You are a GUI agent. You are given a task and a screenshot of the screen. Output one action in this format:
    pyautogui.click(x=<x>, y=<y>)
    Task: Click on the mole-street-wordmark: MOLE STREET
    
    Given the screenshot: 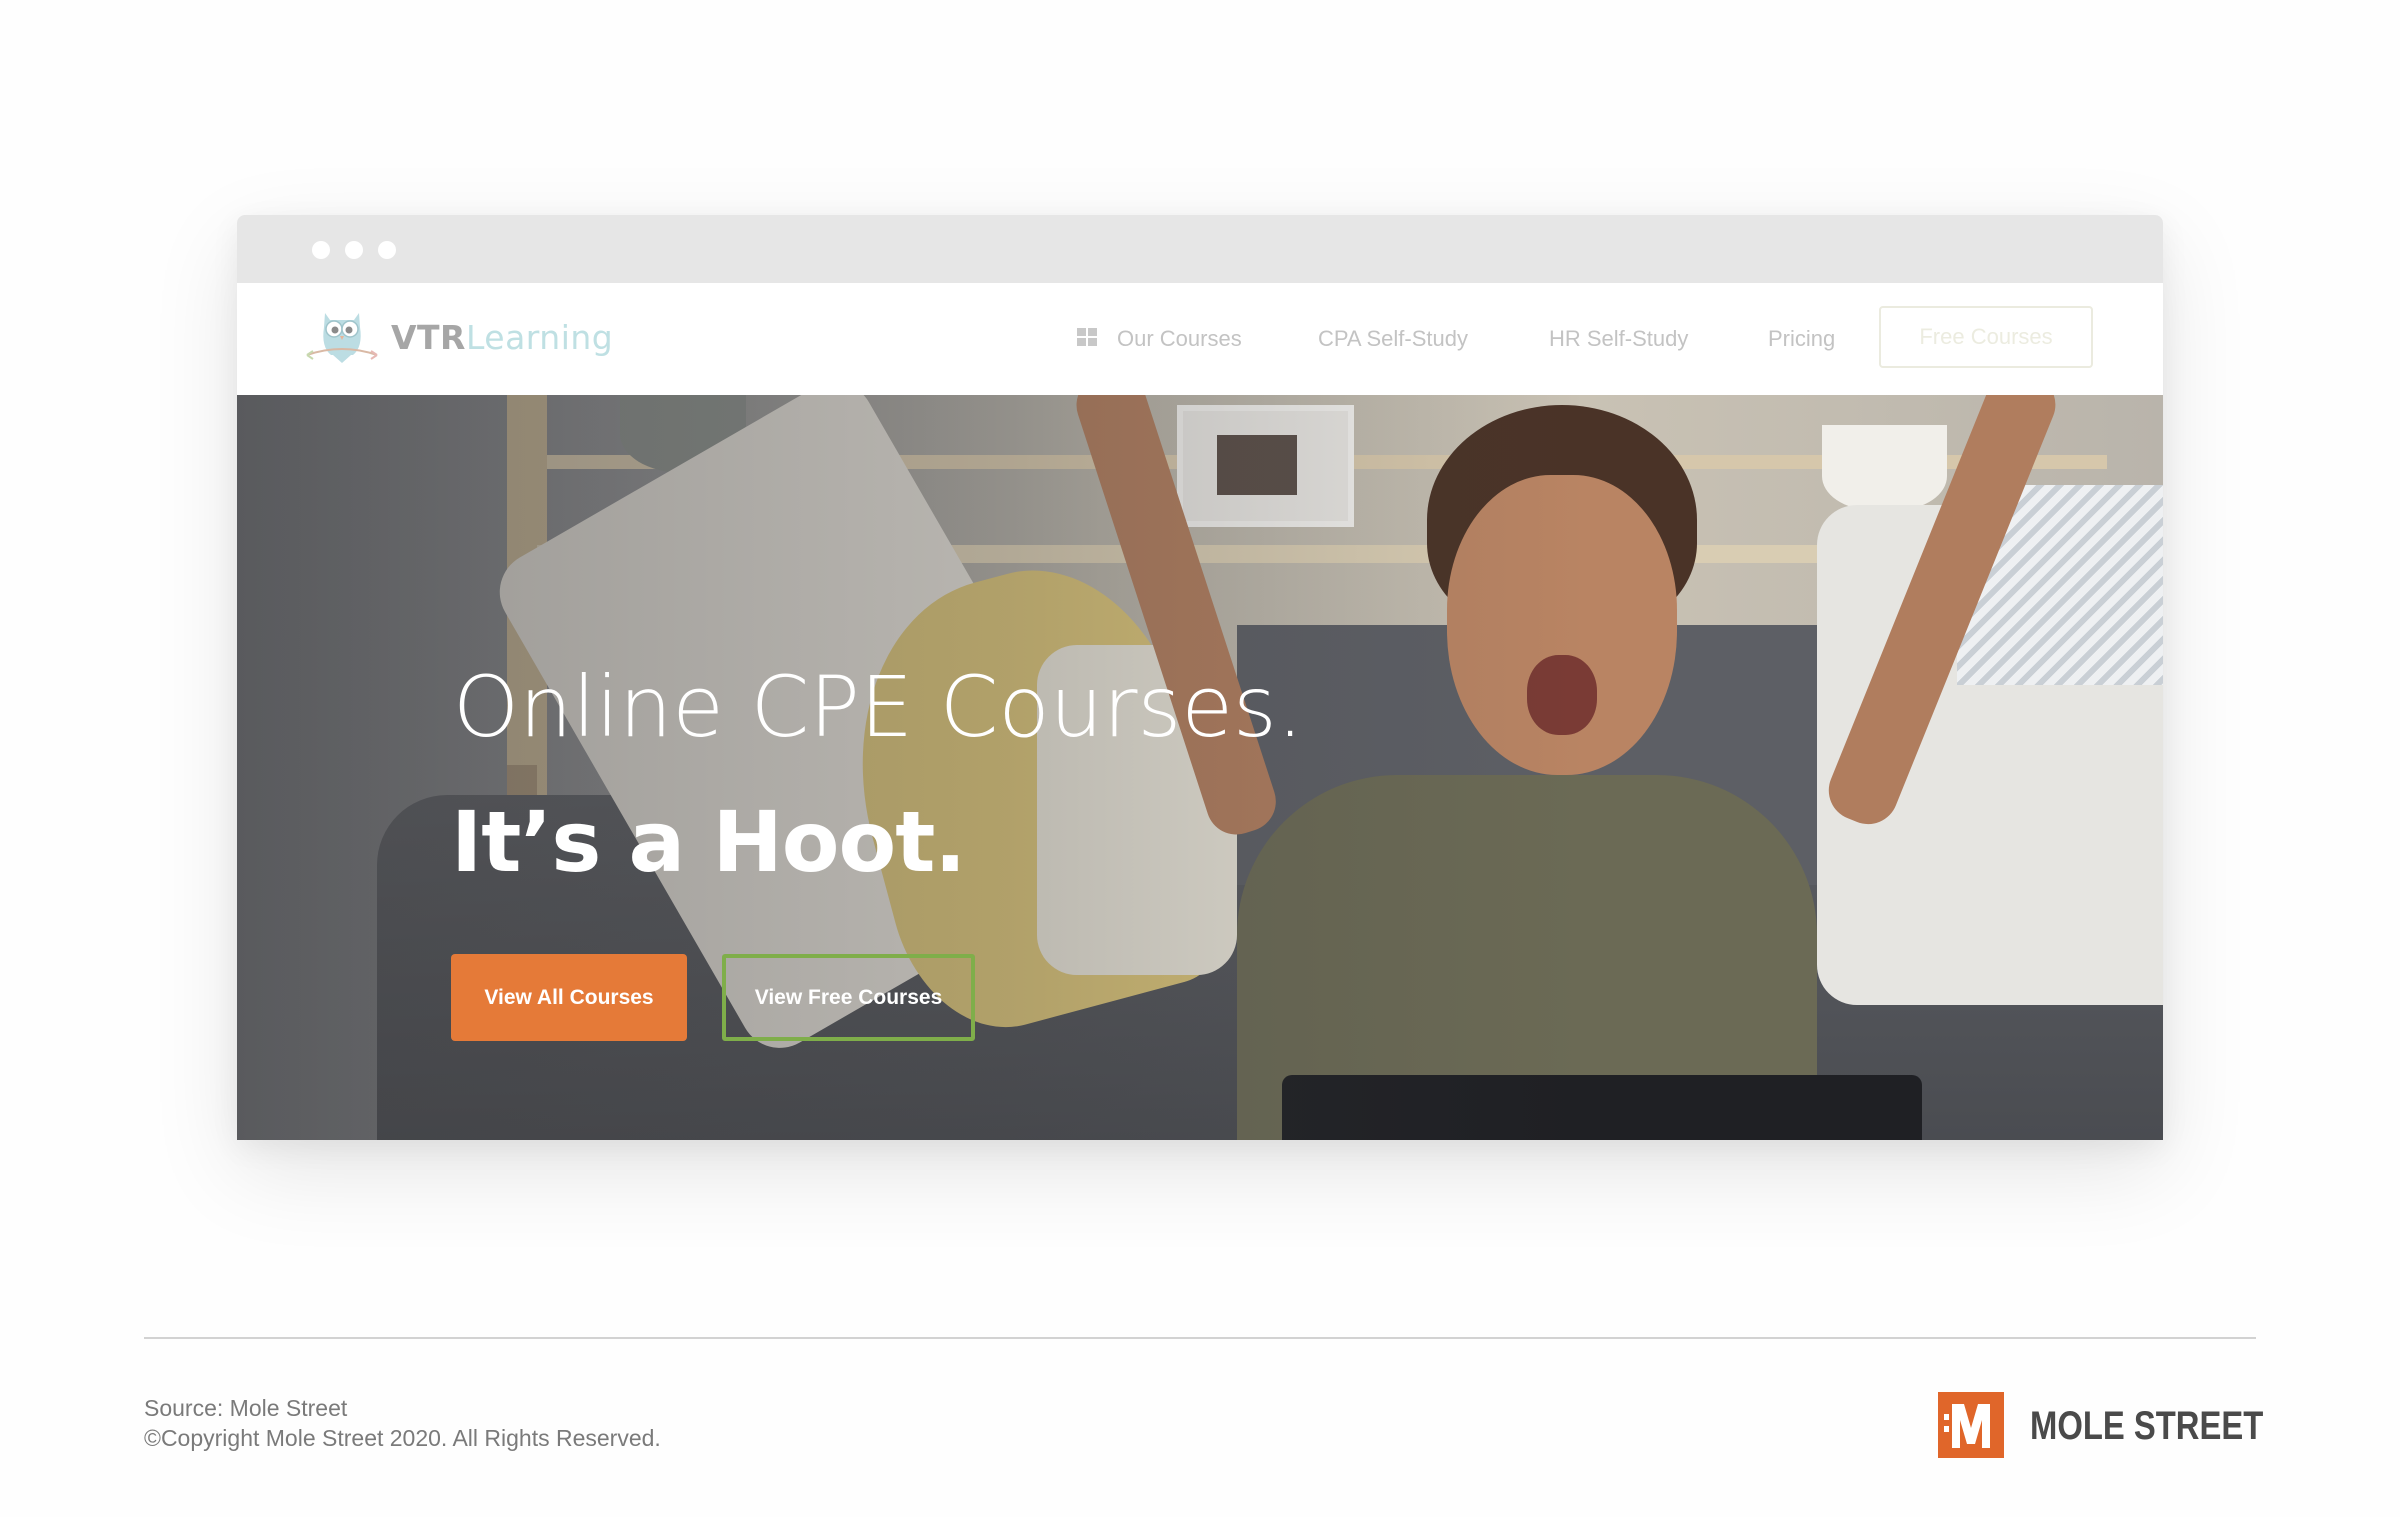 What is the action you would take?
    pyautogui.click(x=2147, y=1426)
    